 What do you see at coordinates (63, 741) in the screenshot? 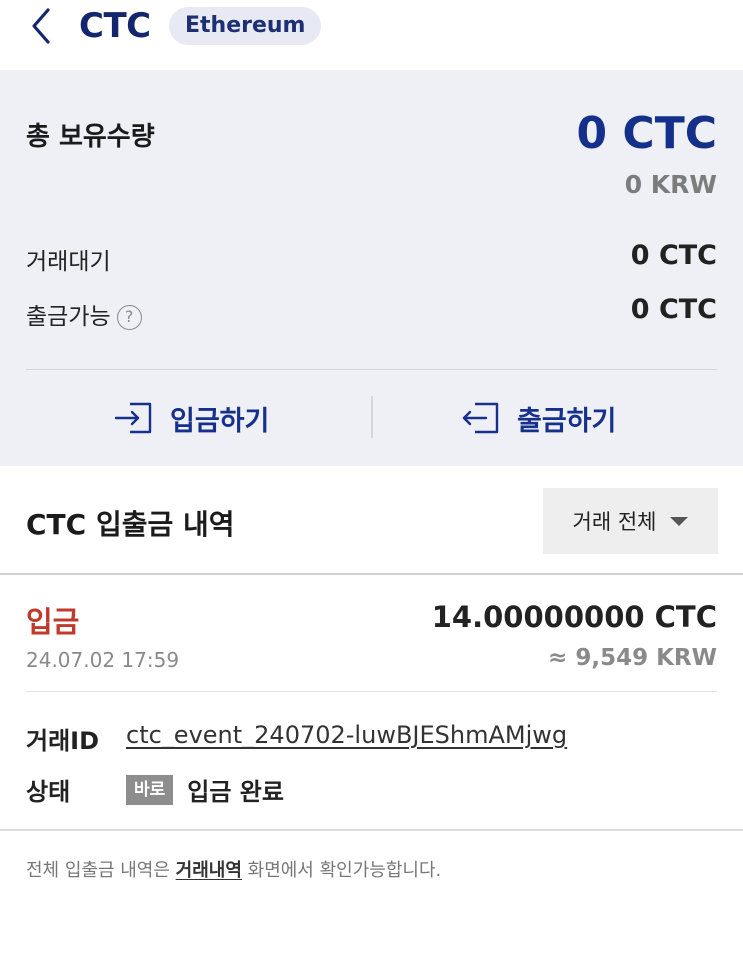
I see `txid-label: 거래ID` at bounding box center [63, 741].